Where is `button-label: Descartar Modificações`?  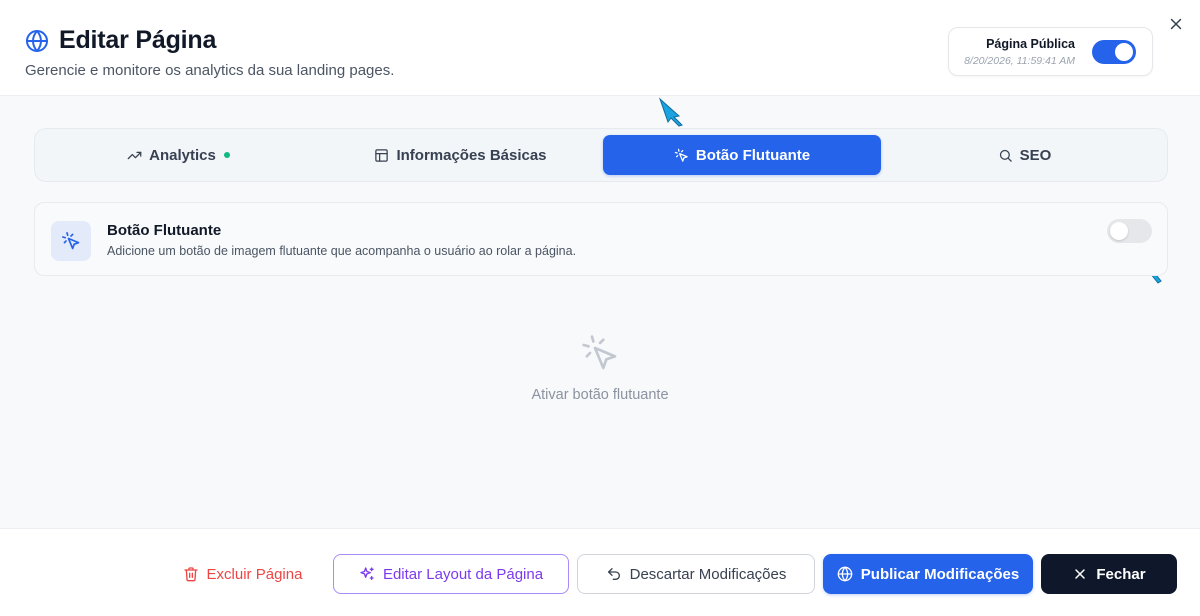
button-label: Descartar Modificações is located at coordinates (708, 574).